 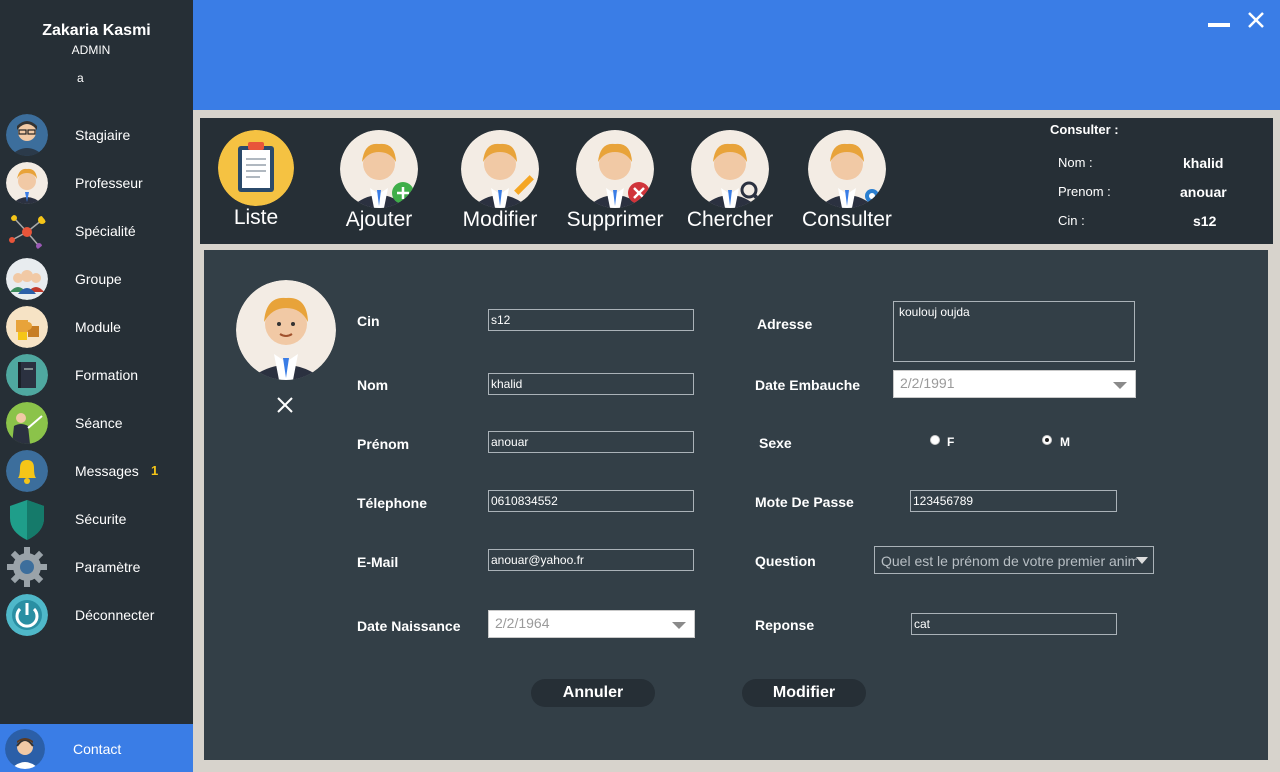 I want to click on sidebar-item-label: Stagiaire, so click(x=103, y=135).